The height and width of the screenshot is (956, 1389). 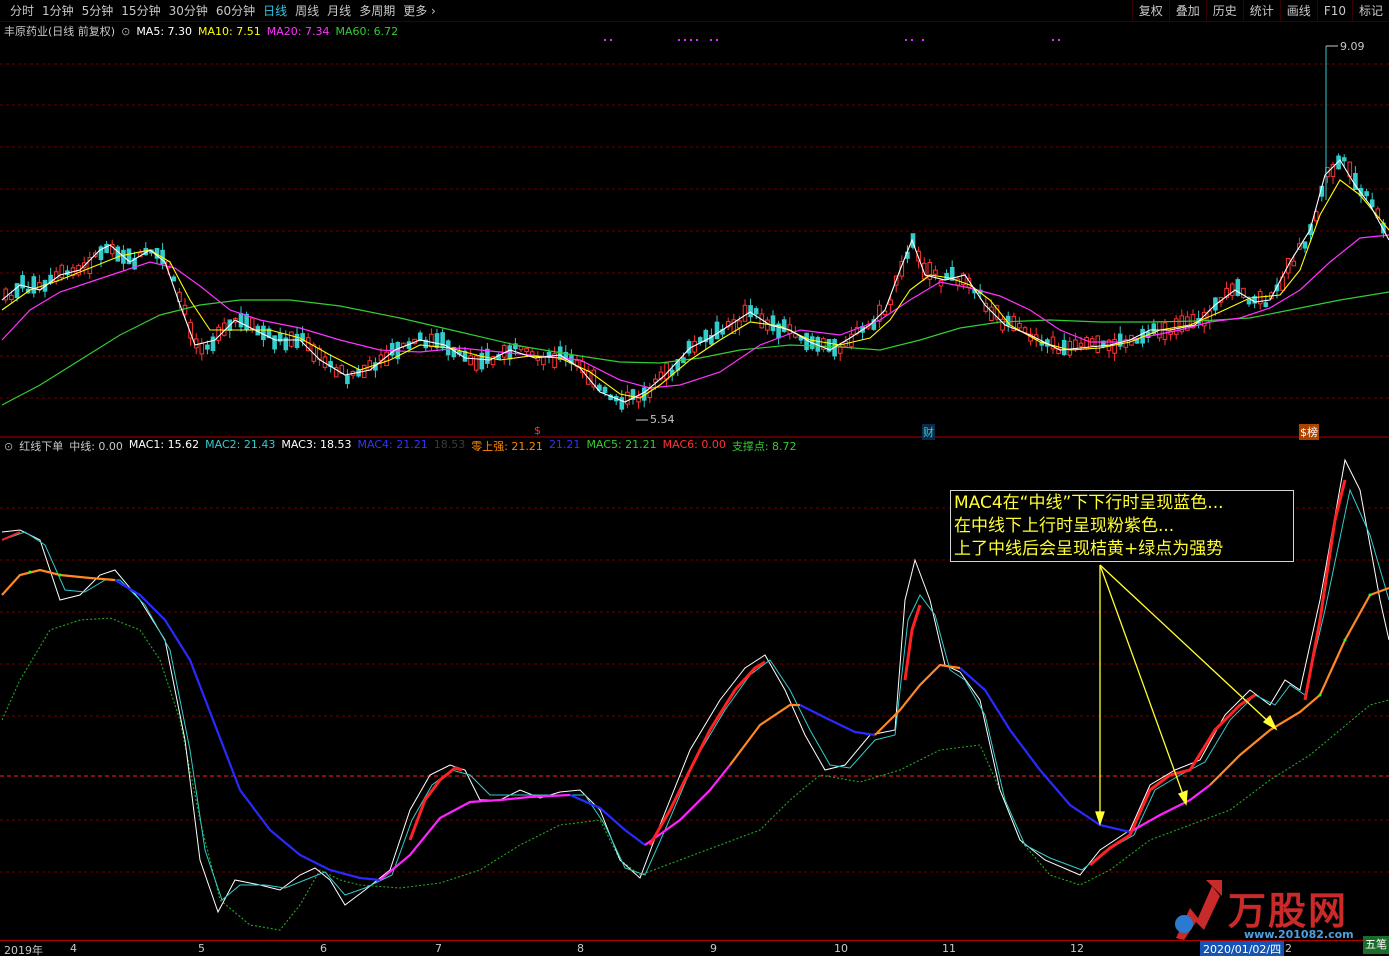 What do you see at coordinates (8, 446) in the screenshot?
I see `collapse-icon: ⊙` at bounding box center [8, 446].